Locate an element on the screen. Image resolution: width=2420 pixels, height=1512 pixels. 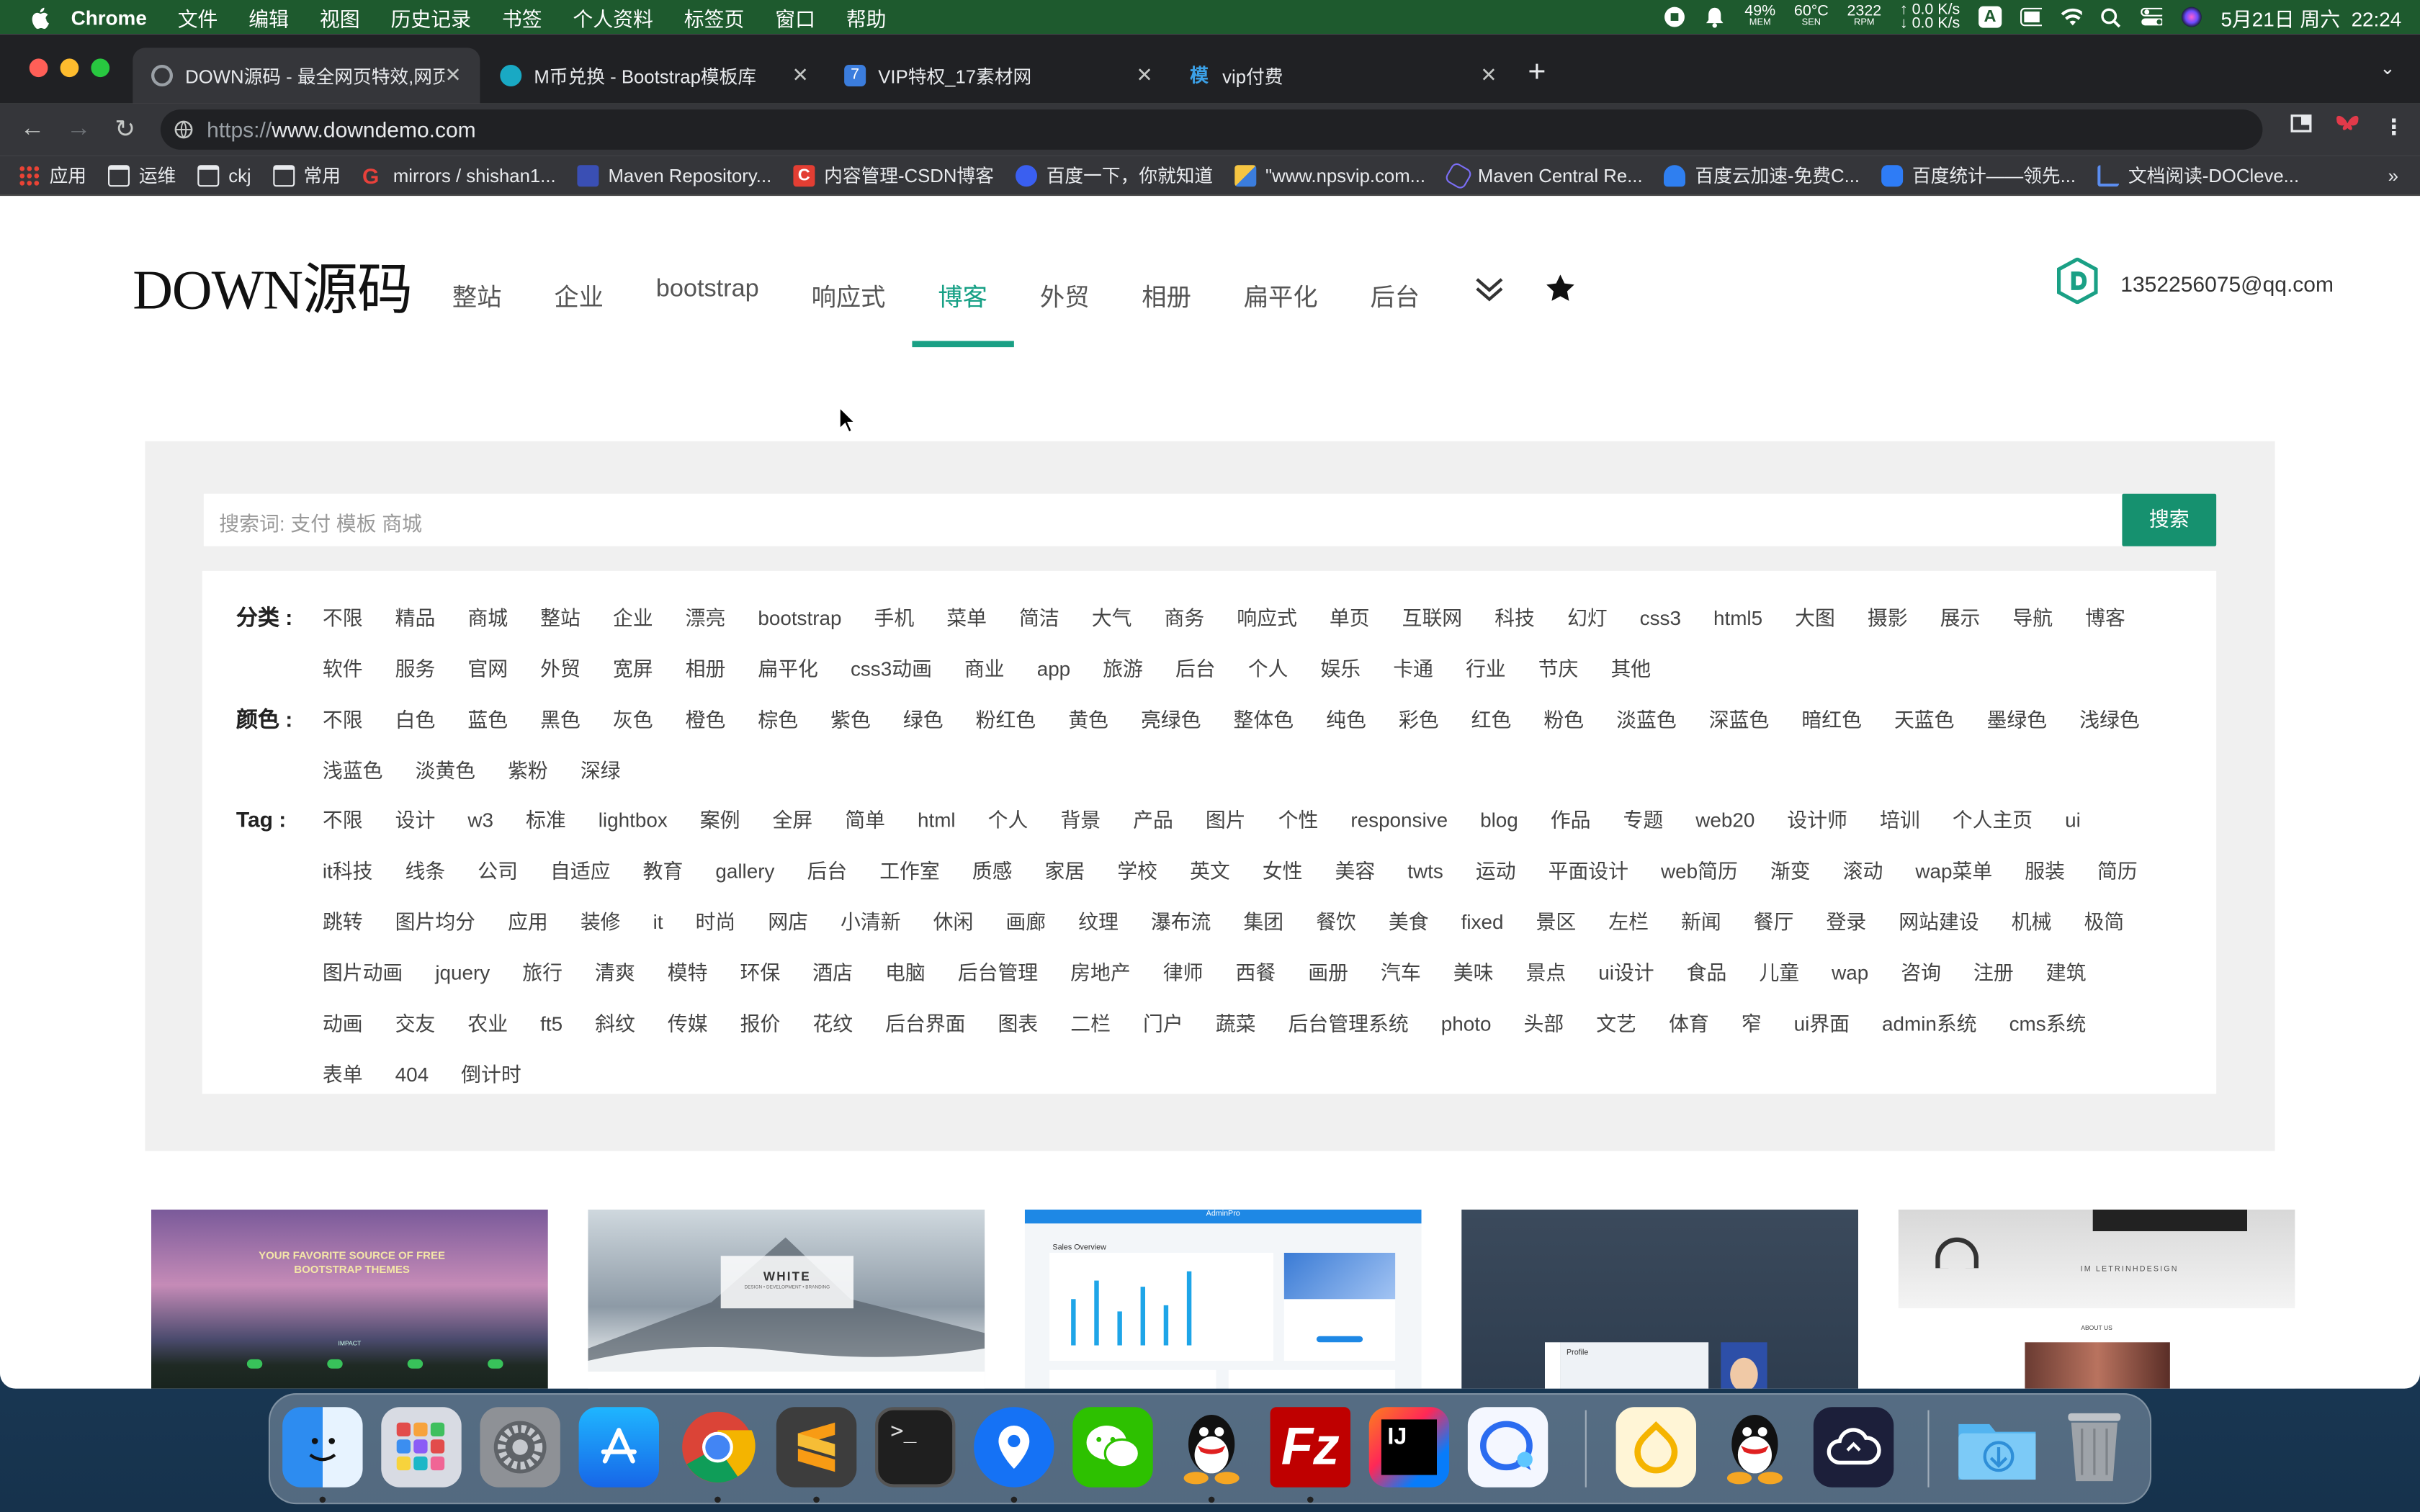
extension-butterfly-icon is located at coordinates (2348, 127).